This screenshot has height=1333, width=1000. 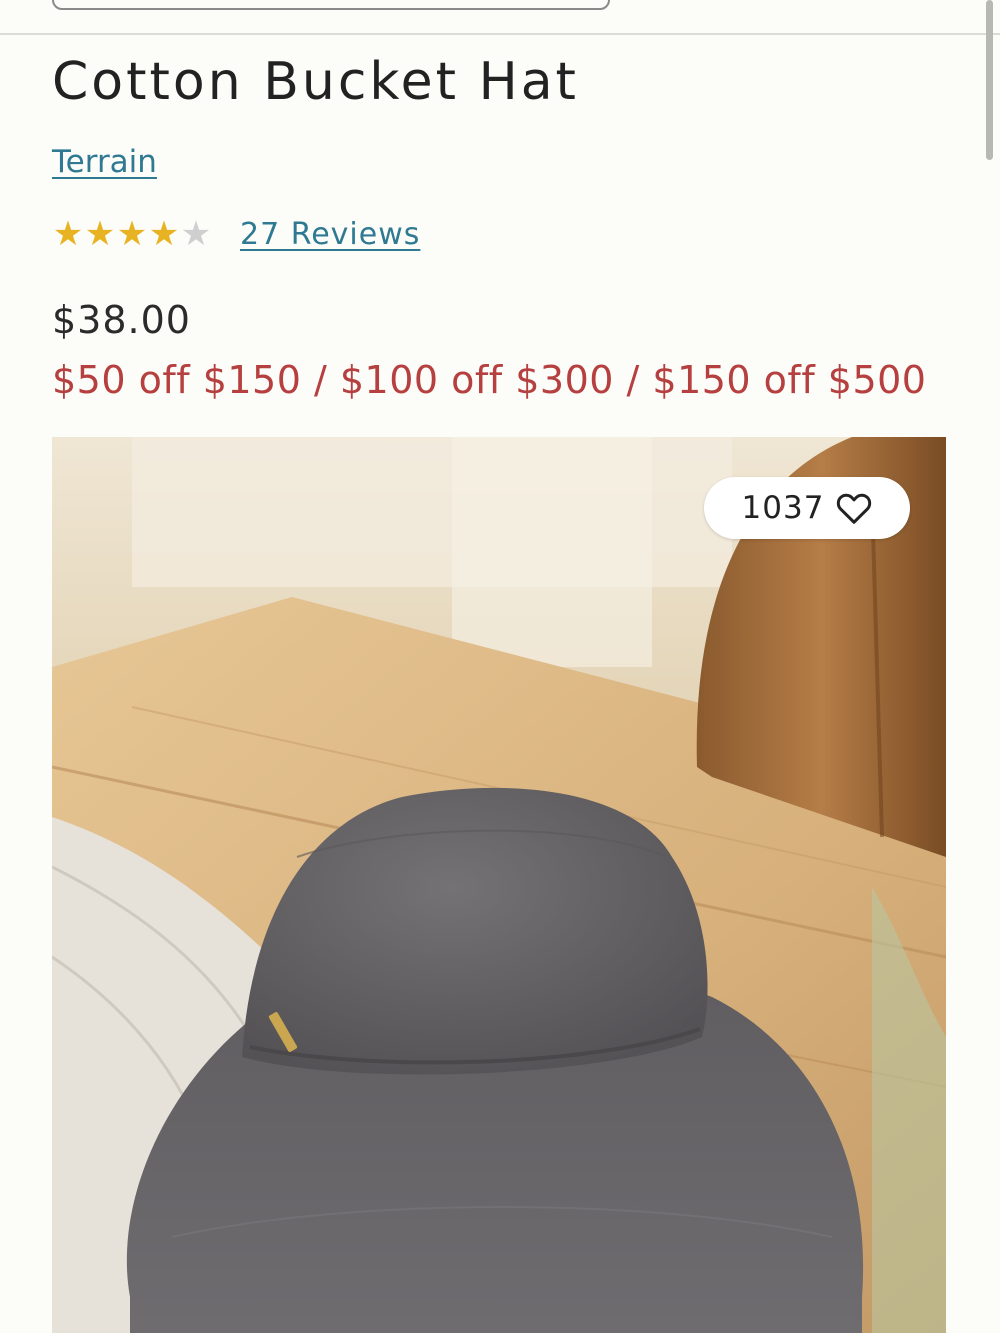 What do you see at coordinates (196, 234) in the screenshot?
I see `star-empty-icon: ★` at bounding box center [196, 234].